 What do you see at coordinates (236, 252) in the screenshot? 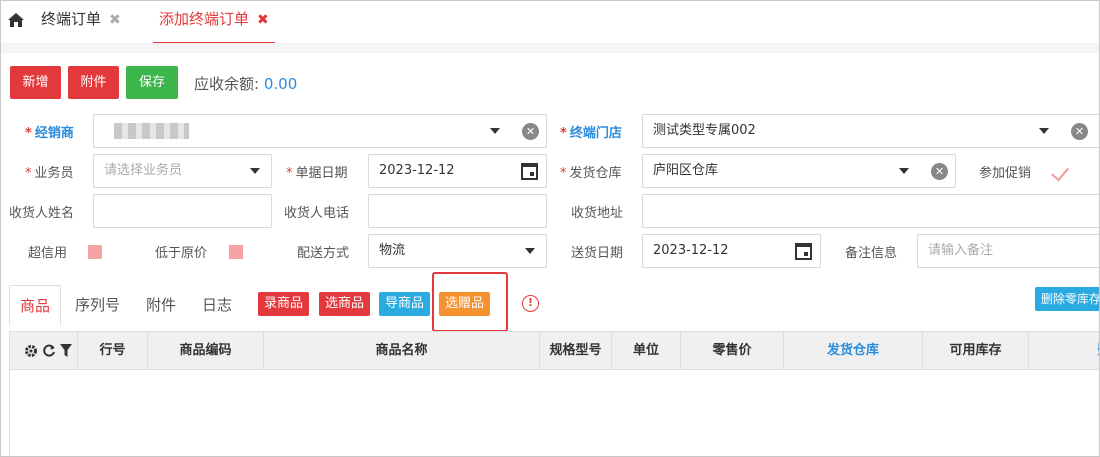
I see `below-price-indicator` at bounding box center [236, 252].